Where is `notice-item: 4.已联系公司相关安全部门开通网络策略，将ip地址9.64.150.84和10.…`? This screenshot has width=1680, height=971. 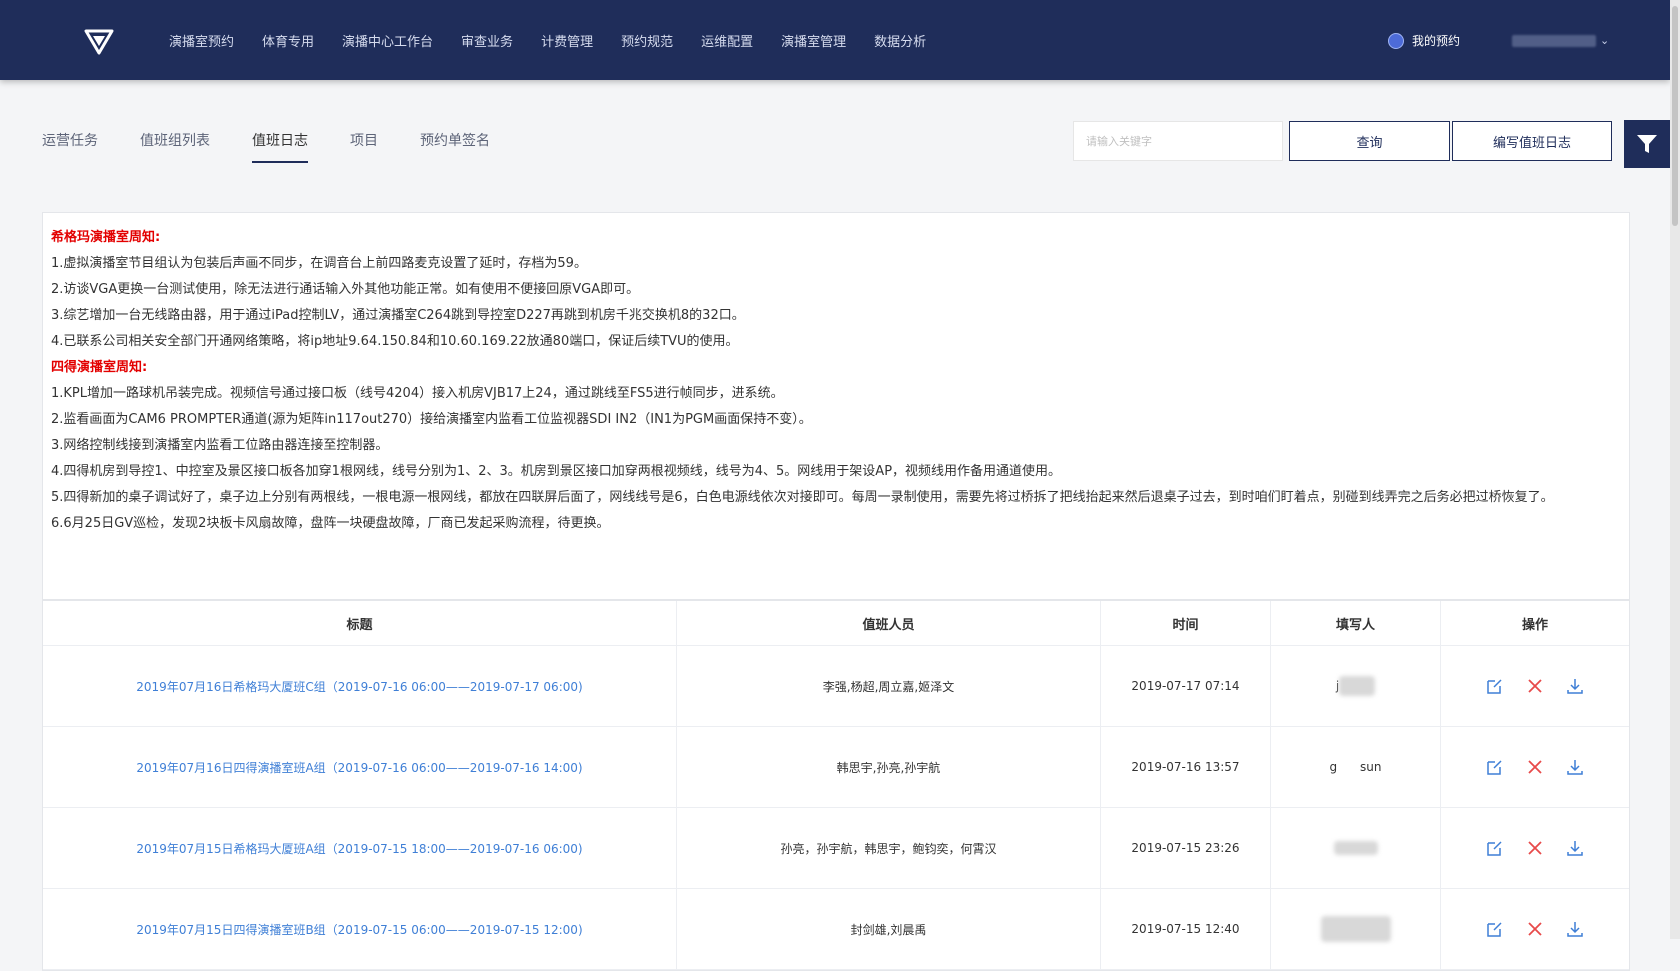 notice-item: 4.已联系公司相关安全部门开通网络策略，将ip地址9.64.150.84和10.… is located at coordinates (395, 341).